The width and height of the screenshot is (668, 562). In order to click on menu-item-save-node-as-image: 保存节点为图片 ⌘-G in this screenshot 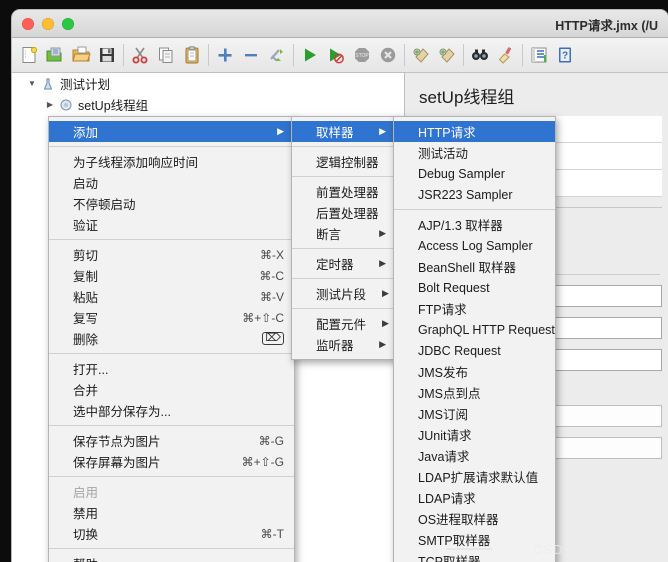, I will do `click(171, 440)`.